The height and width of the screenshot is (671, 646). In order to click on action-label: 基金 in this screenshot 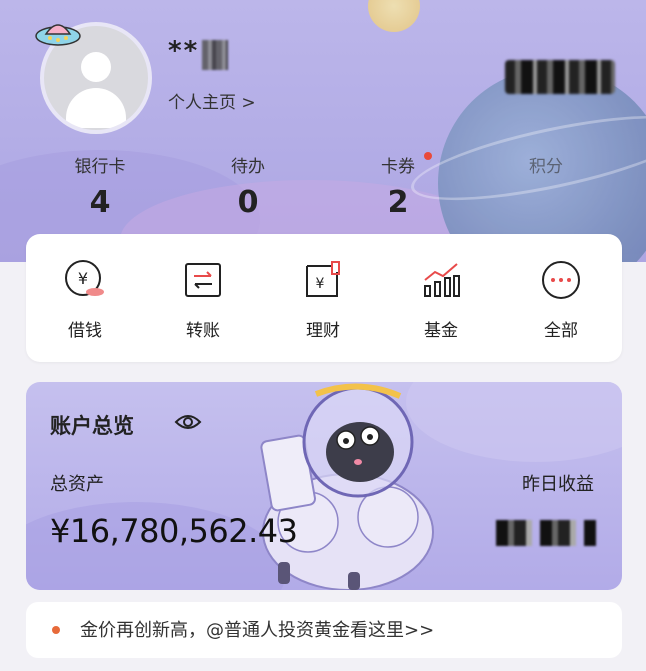, I will do `click(441, 331)`.